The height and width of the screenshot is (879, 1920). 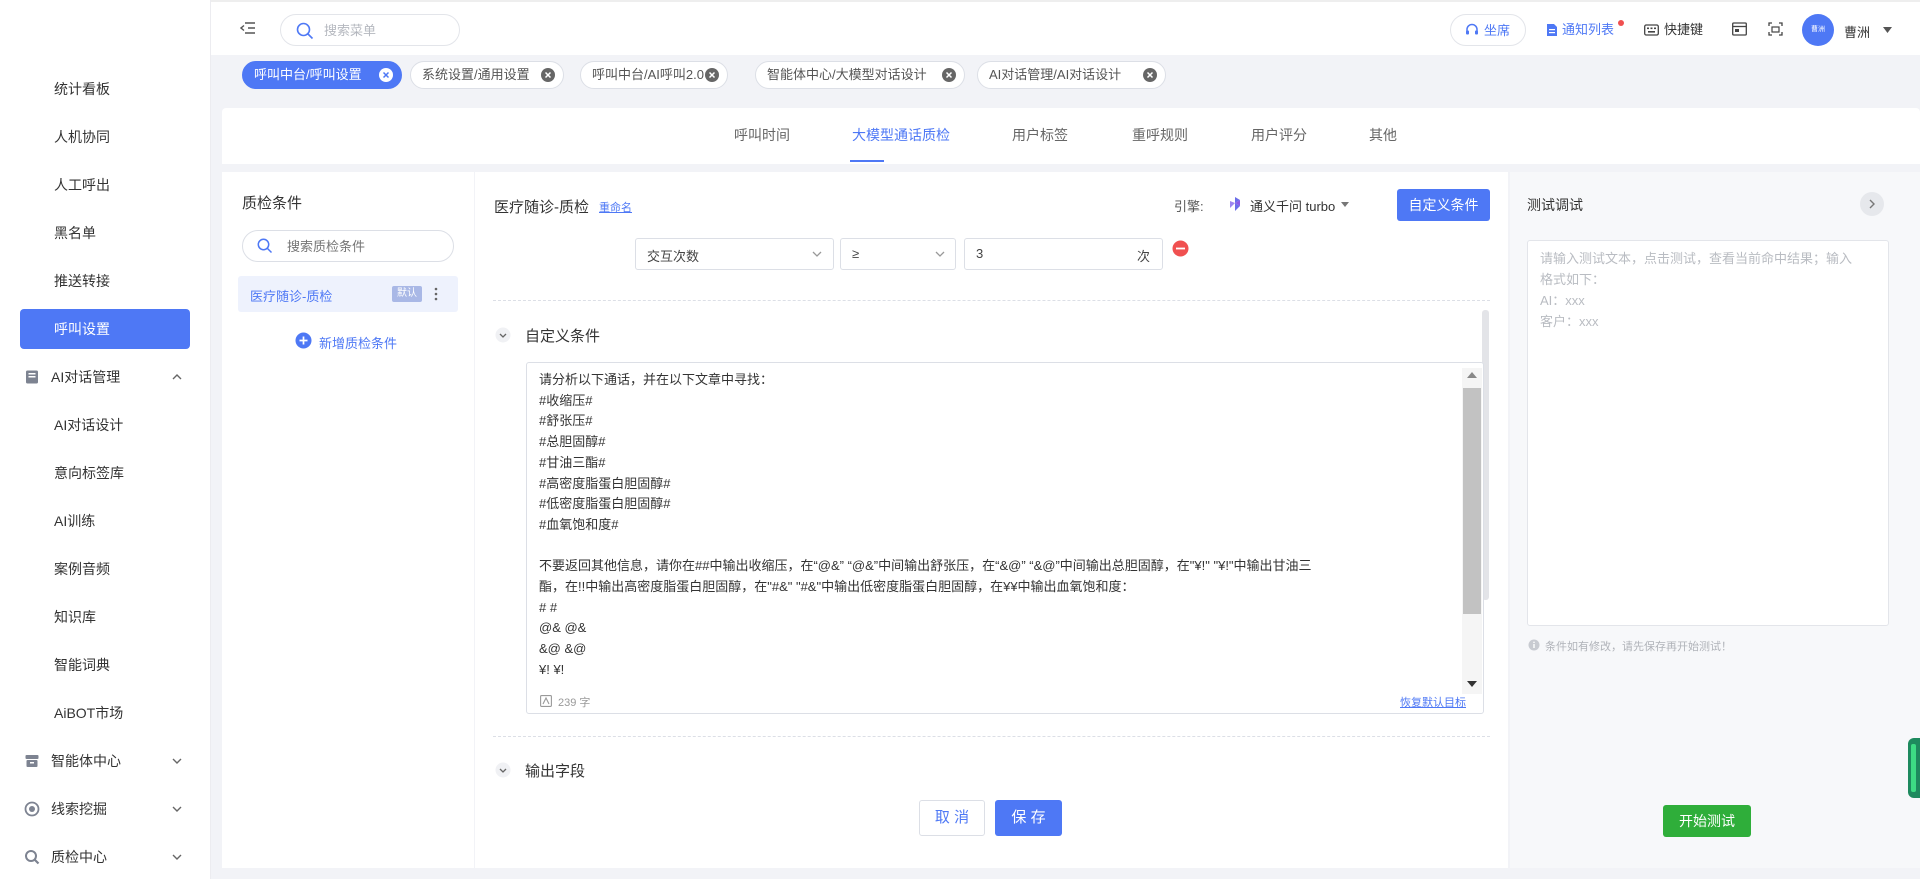 I want to click on sidebar-item-ai-design: AI对话设计, so click(x=105, y=425).